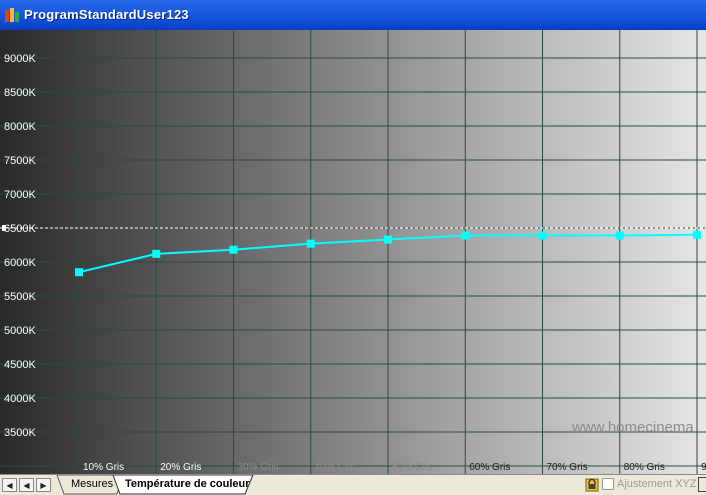  What do you see at coordinates (92, 484) in the screenshot?
I see `tab-mesures: Mesures` at bounding box center [92, 484].